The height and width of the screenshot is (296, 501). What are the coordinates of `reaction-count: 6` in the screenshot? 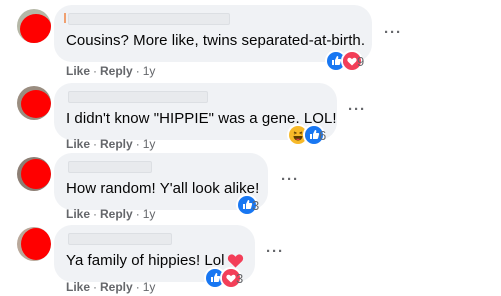 It's located at (323, 135).